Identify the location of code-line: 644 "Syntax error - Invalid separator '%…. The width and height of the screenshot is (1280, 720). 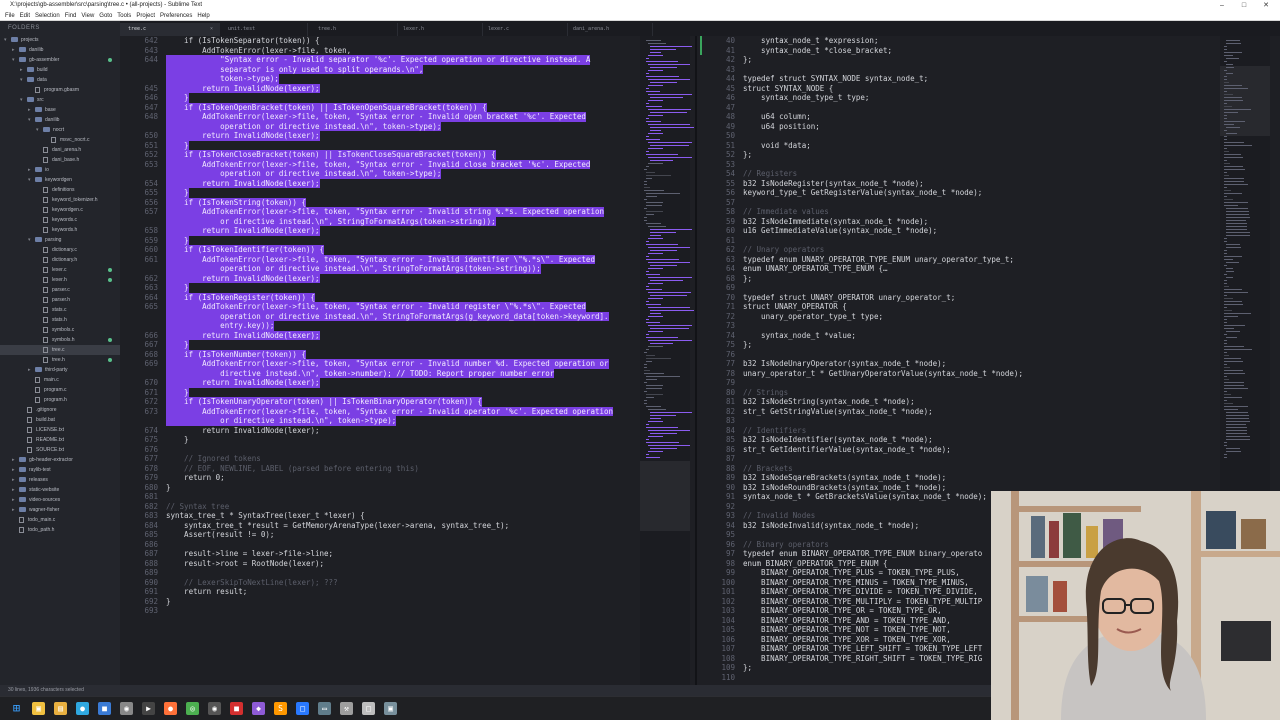
(407, 60).